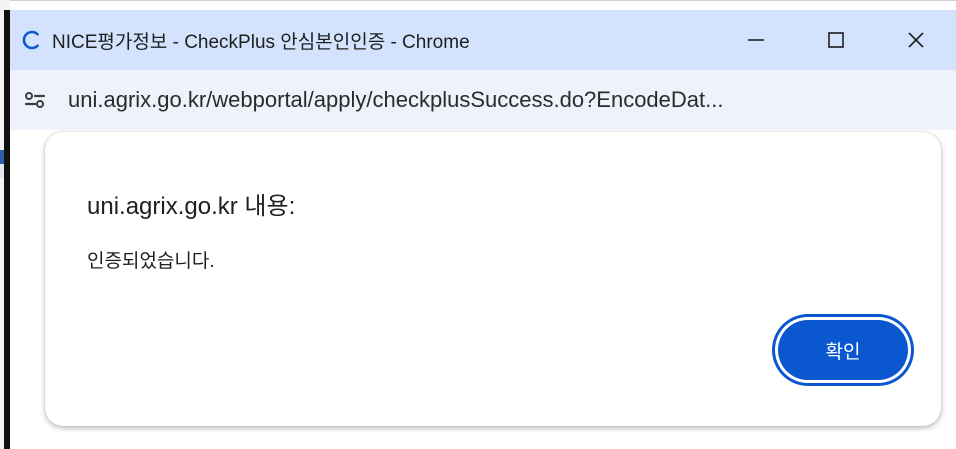 This screenshot has height=449, width=956. What do you see at coordinates (261, 42) in the screenshot?
I see `window-title: NICE평가정보 - CheckPlus 안심본인인증 - Chrome` at bounding box center [261, 42].